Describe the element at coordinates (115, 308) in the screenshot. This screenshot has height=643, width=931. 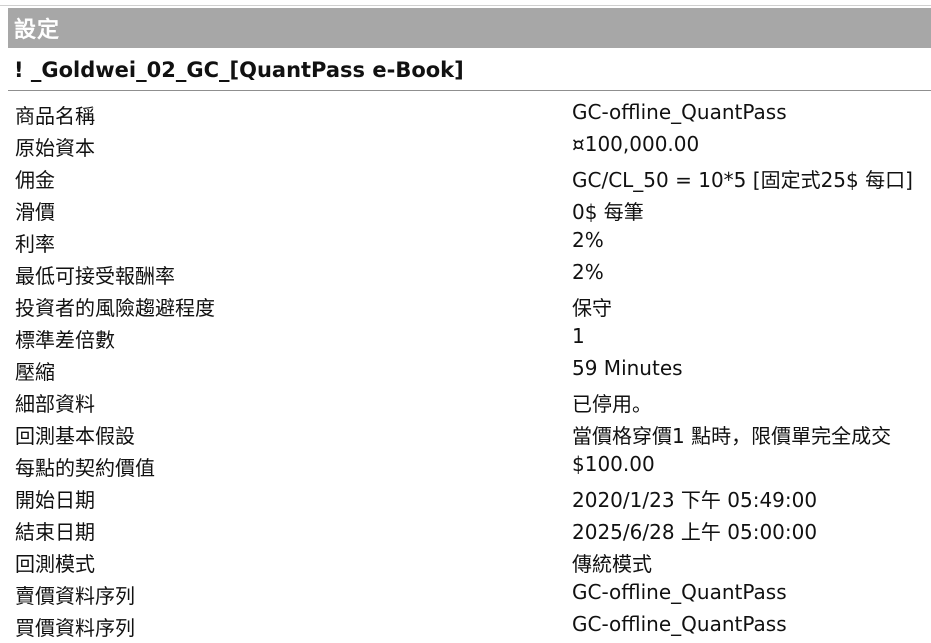
I see `setting-label: 投資者的風險趨避程度` at that location.